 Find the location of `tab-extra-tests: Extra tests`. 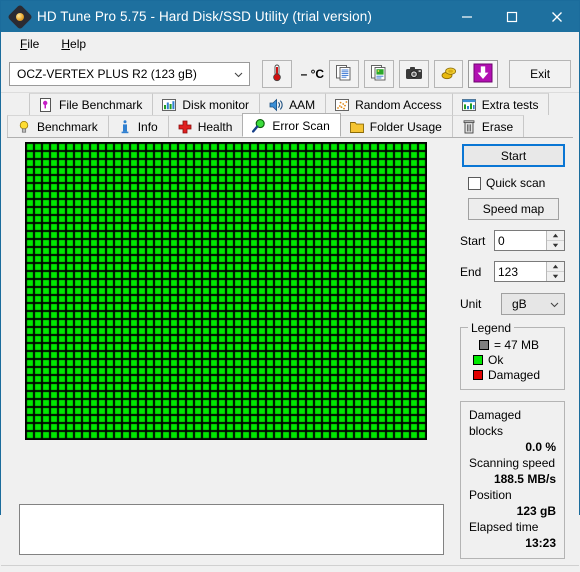

tab-extra-tests: Extra tests is located at coordinates (500, 104).